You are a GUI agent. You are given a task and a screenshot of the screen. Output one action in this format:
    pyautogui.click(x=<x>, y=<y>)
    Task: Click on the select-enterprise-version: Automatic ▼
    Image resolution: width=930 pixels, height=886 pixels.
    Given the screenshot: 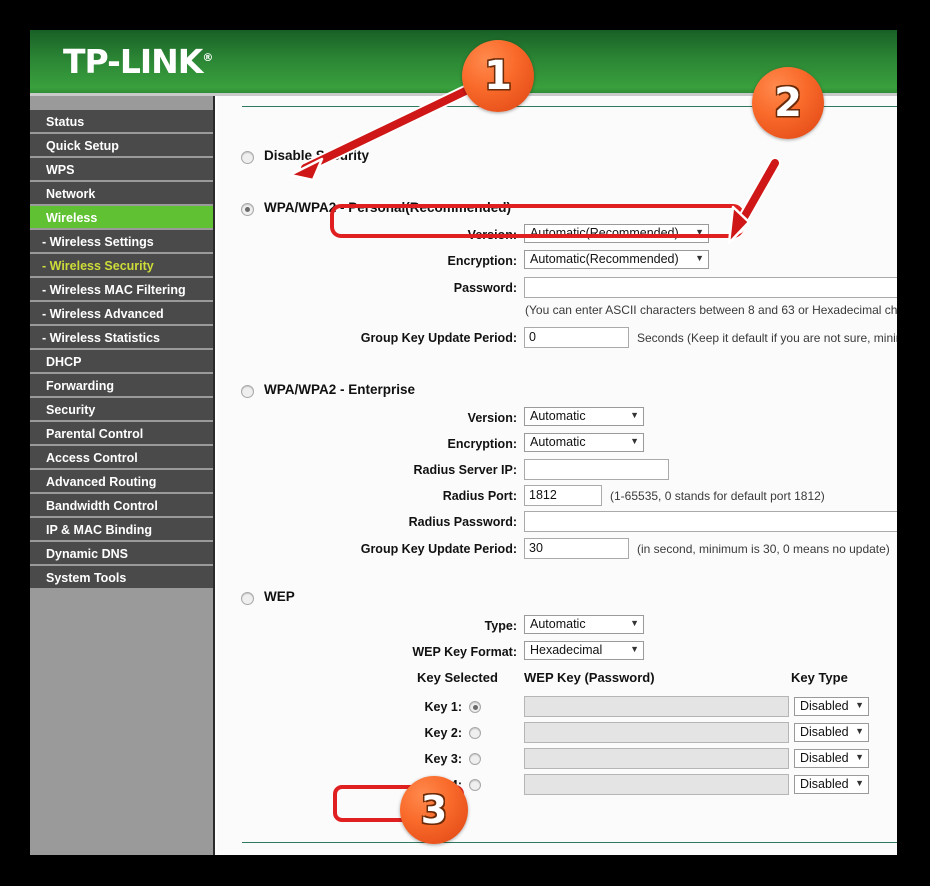 What is the action you would take?
    pyautogui.click(x=584, y=416)
    